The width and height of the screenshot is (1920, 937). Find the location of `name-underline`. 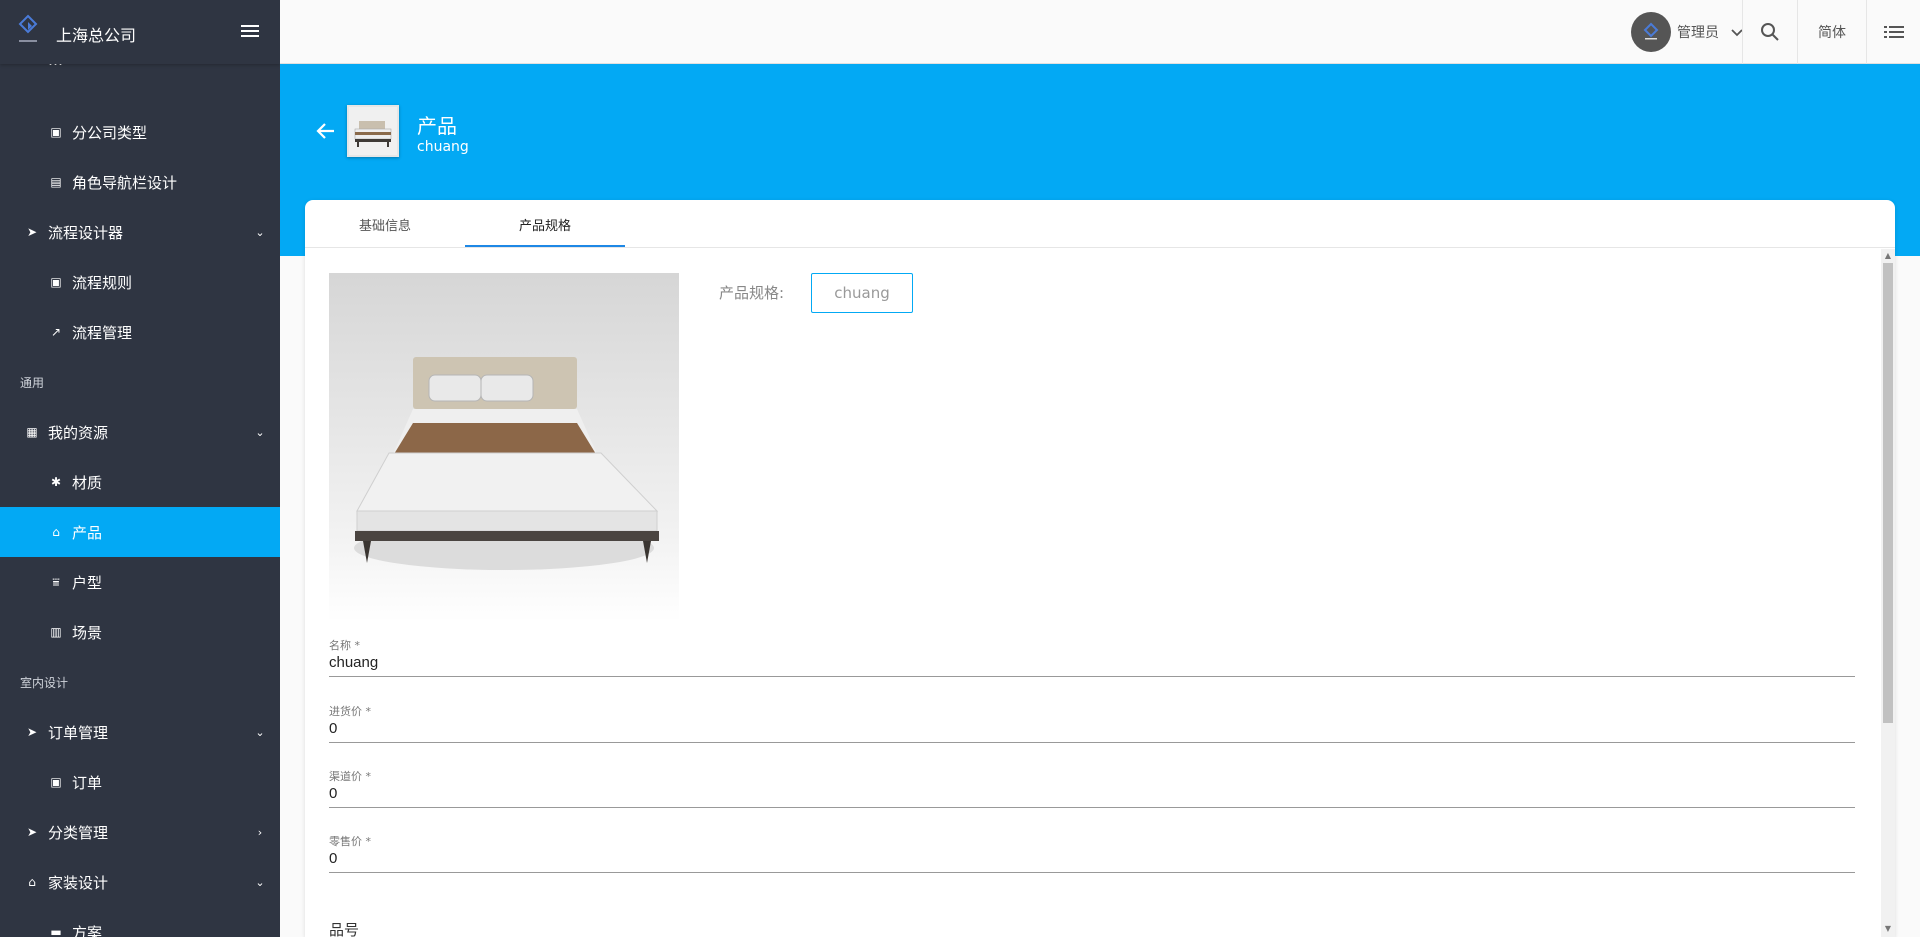

name-underline is located at coordinates (1092, 676).